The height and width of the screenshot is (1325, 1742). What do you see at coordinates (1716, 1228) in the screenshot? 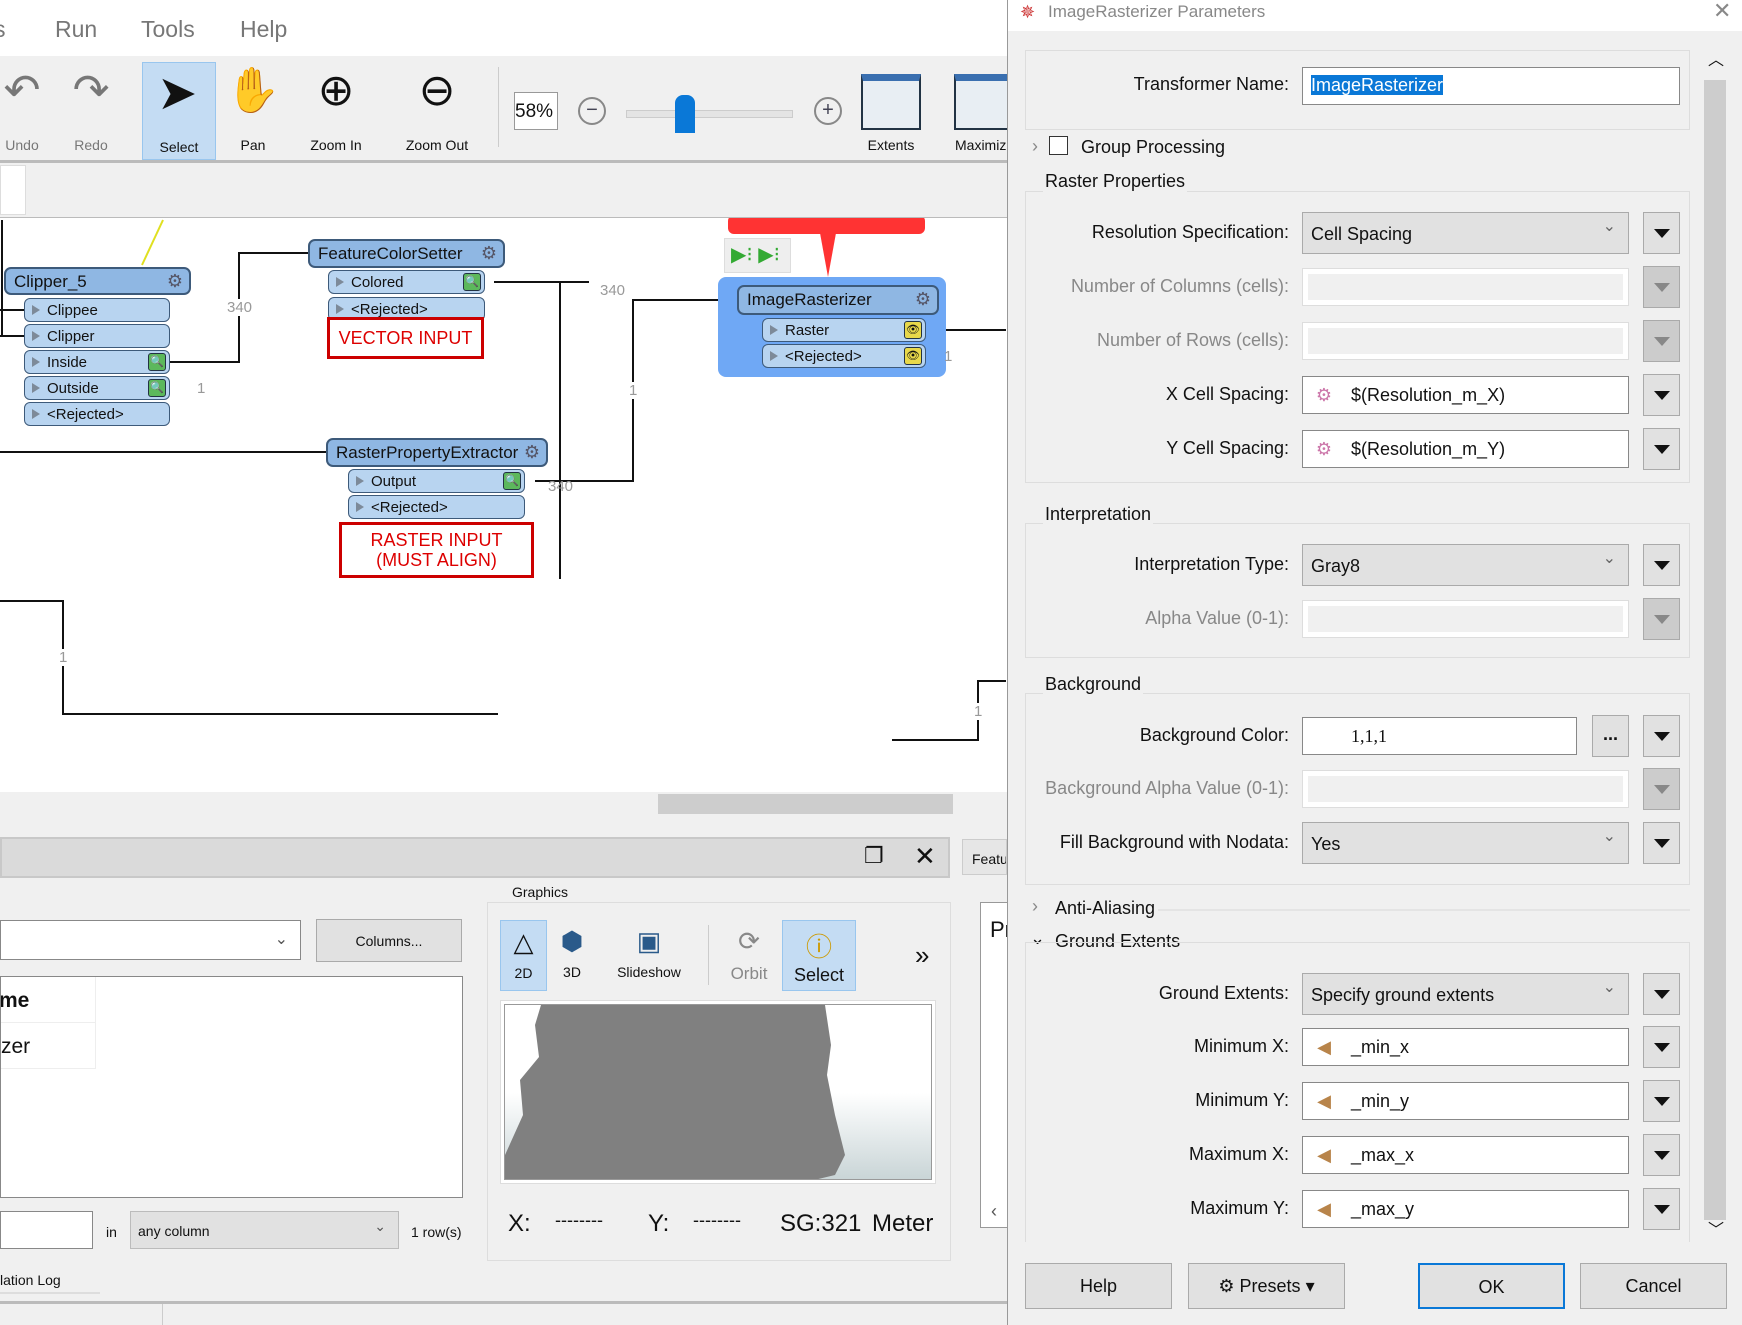
I see `scroll-down-icon: ﹀` at bounding box center [1716, 1228].